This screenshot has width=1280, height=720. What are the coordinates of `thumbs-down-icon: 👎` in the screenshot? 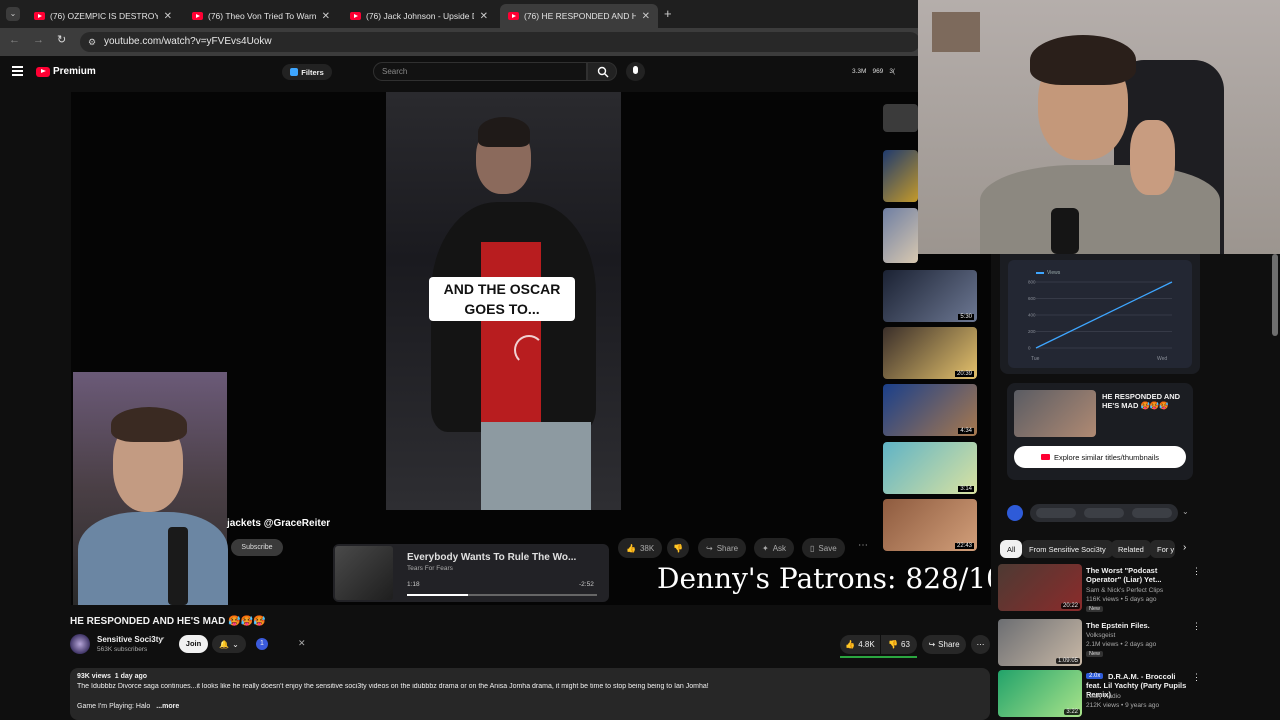 It's located at (893, 644).